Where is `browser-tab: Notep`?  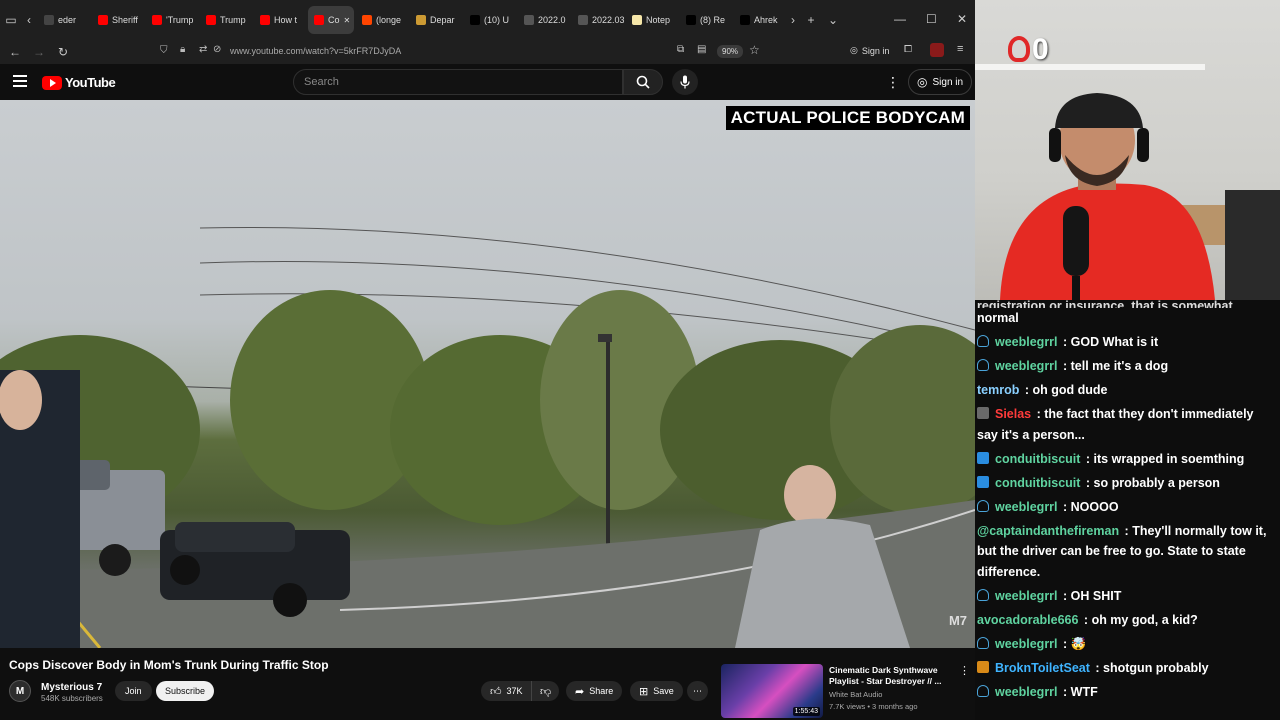
browser-tab: Notep is located at coordinates (652, 20).